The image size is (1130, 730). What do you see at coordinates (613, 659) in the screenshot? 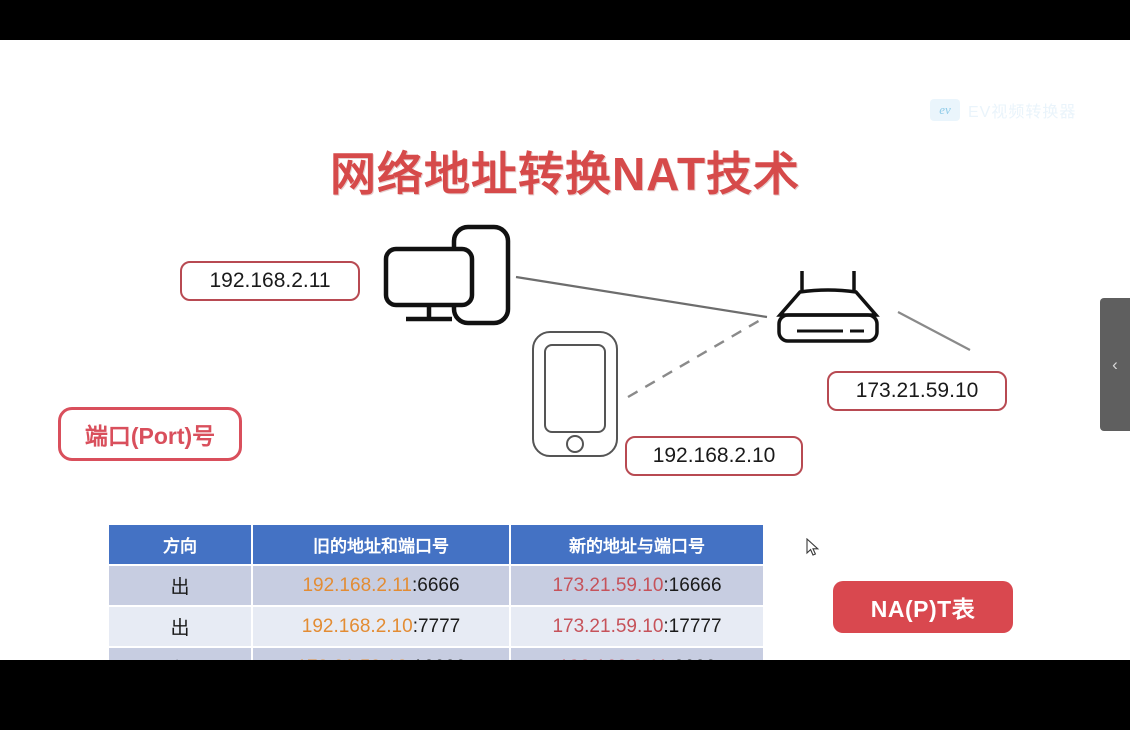
I see `new-ip: 192.168.2.11` at bounding box center [613, 659].